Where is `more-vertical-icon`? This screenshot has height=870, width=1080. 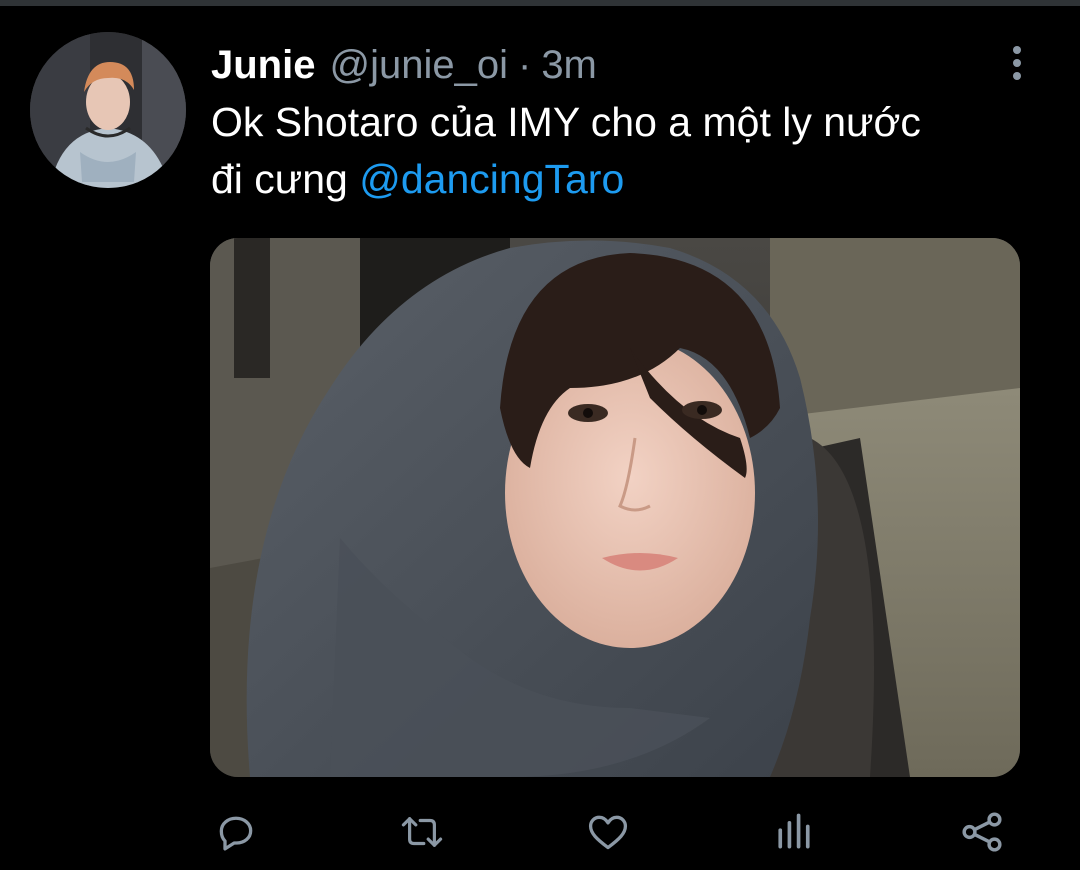 more-vertical-icon is located at coordinates (1017, 63).